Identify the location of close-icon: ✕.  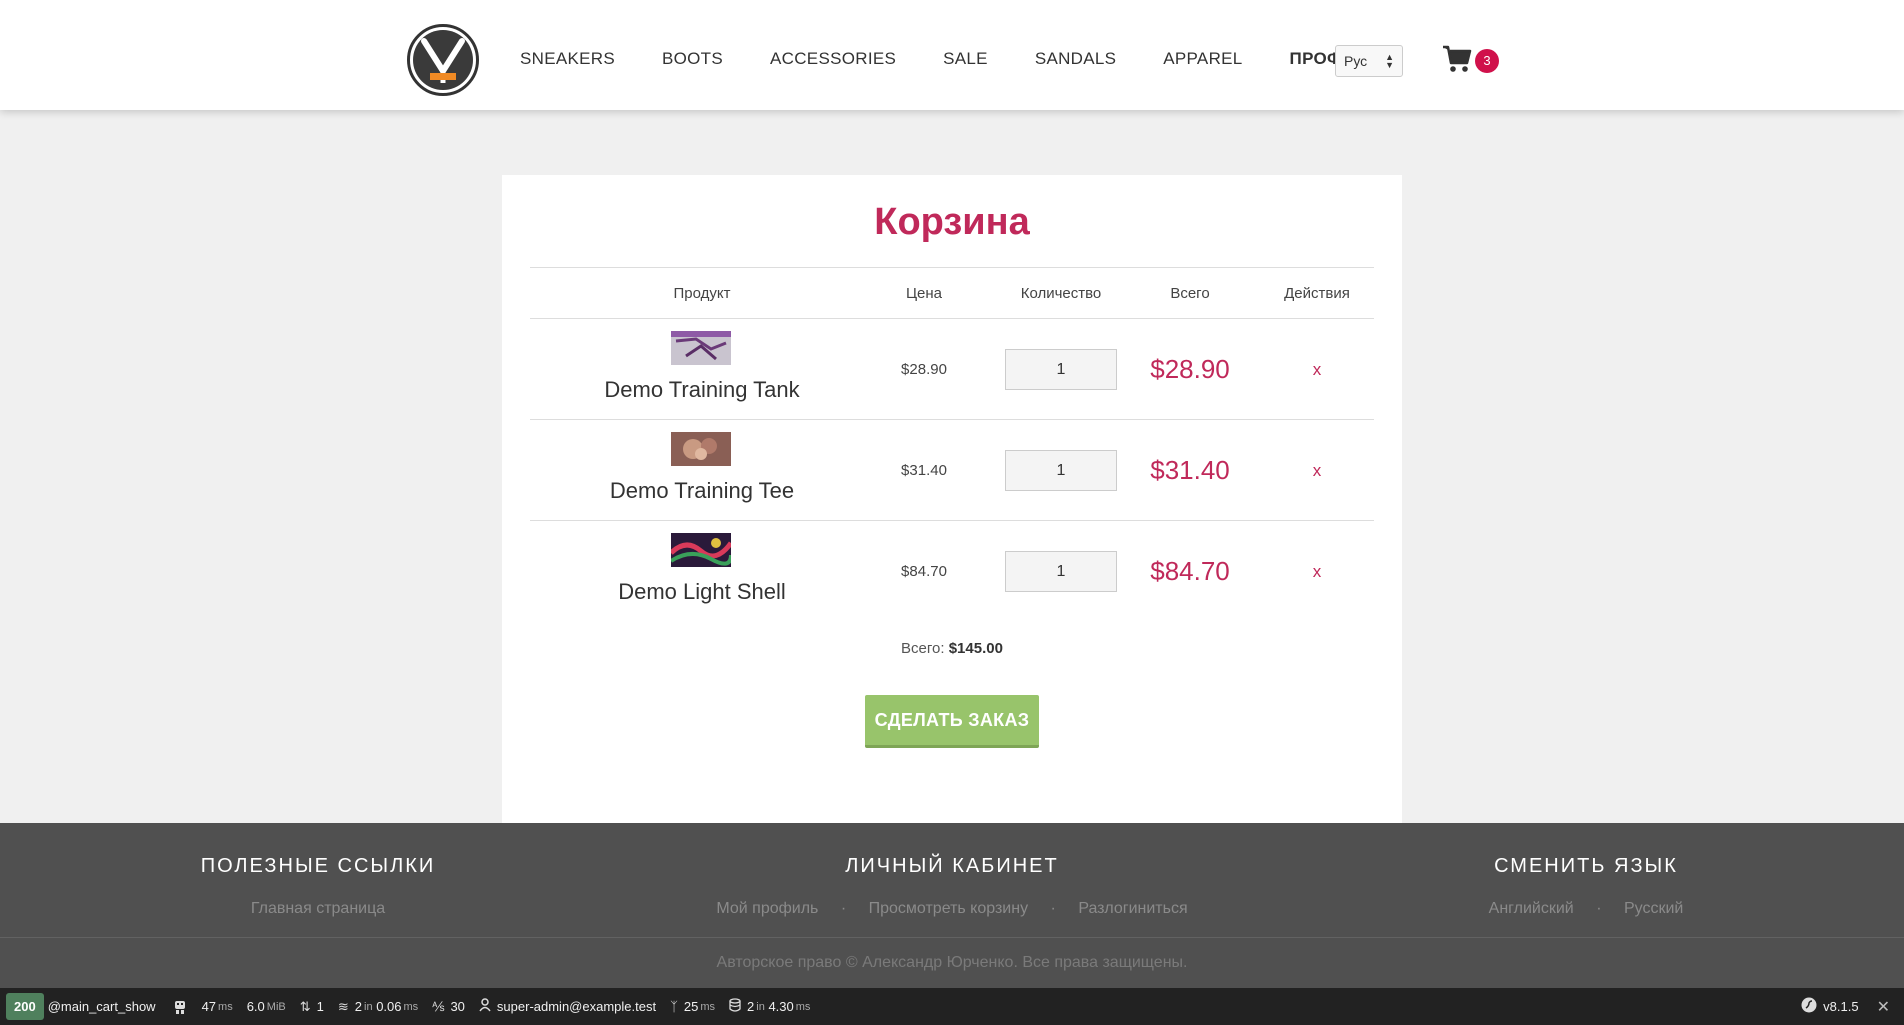
(1883, 1007).